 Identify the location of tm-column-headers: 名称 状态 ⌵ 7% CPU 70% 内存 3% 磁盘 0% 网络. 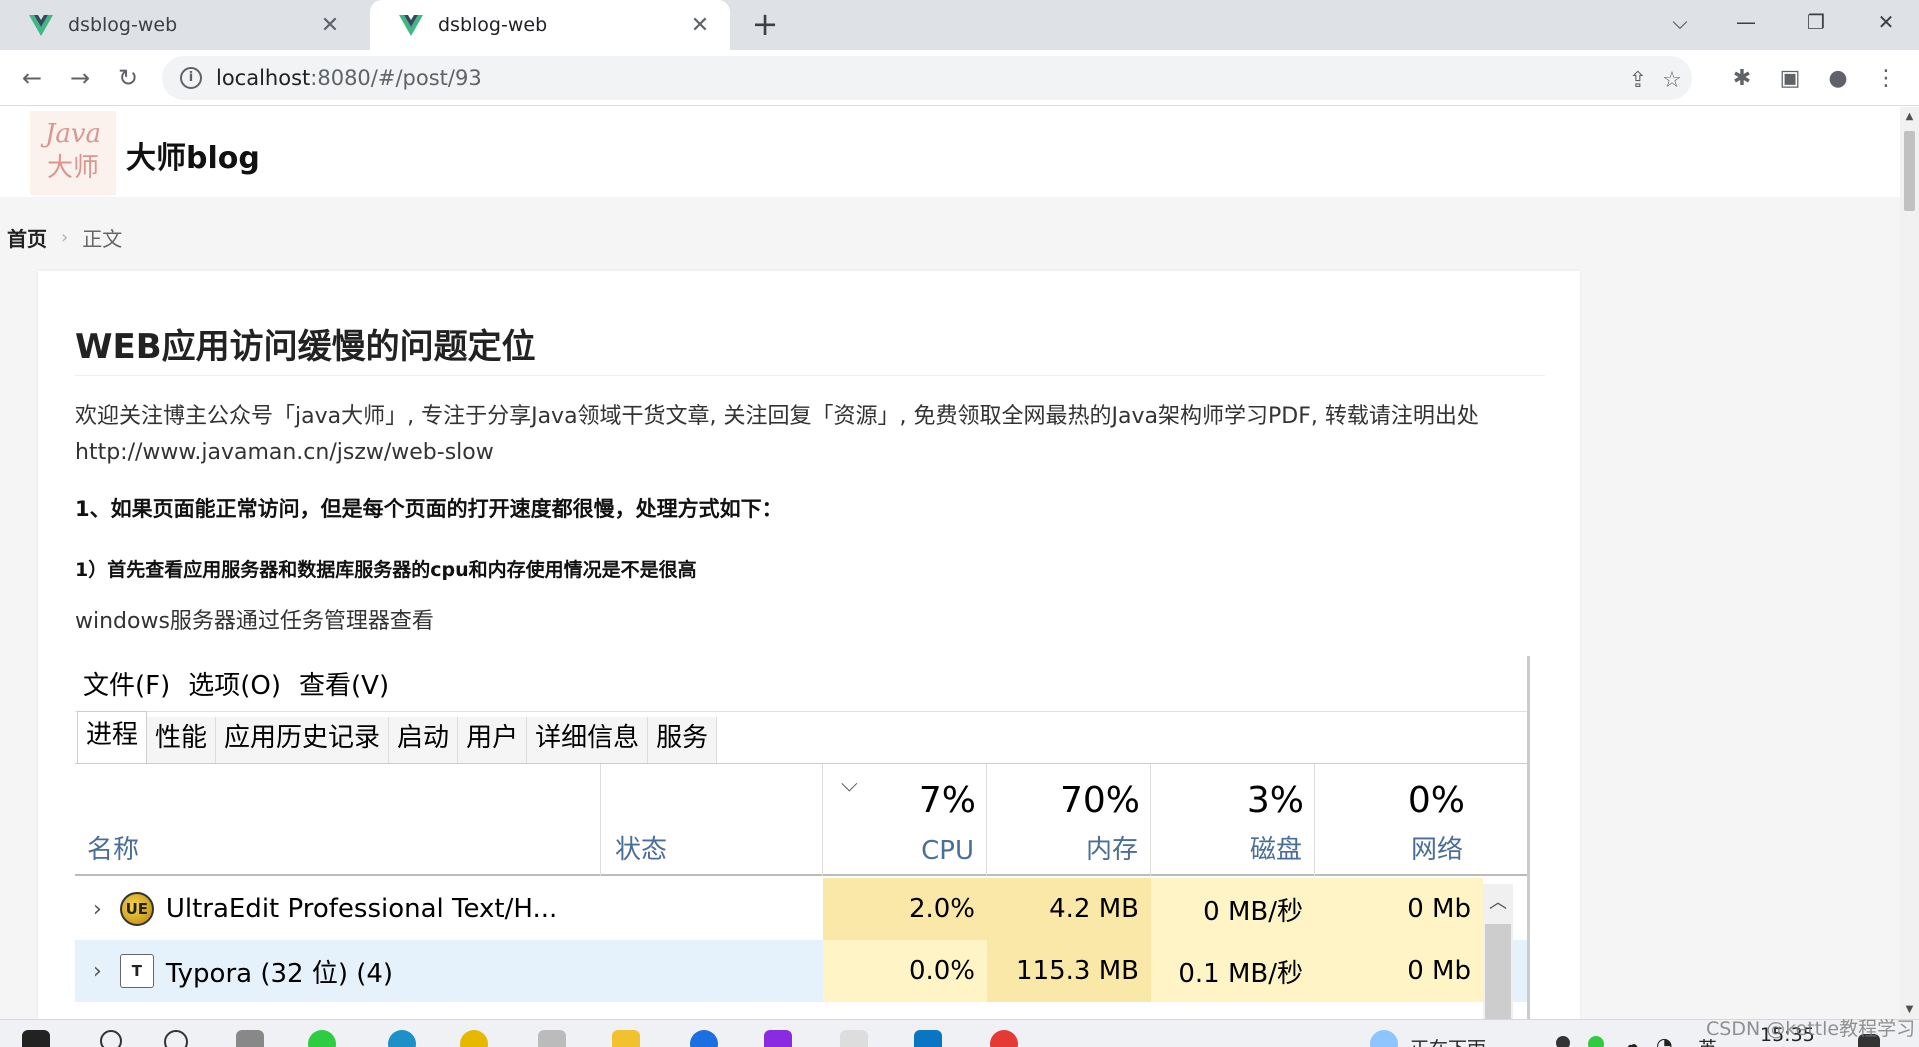
(801, 820).